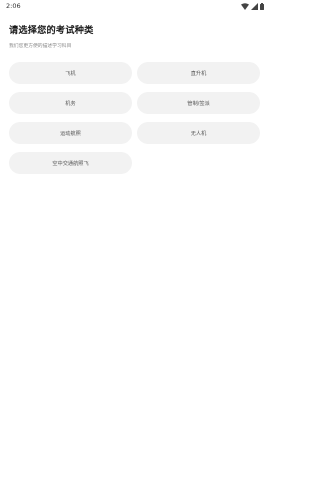 The width and height of the screenshot is (320, 481). Describe the element at coordinates (51, 30) in the screenshot. I see `page-title: 请选择您的考试种类` at that location.